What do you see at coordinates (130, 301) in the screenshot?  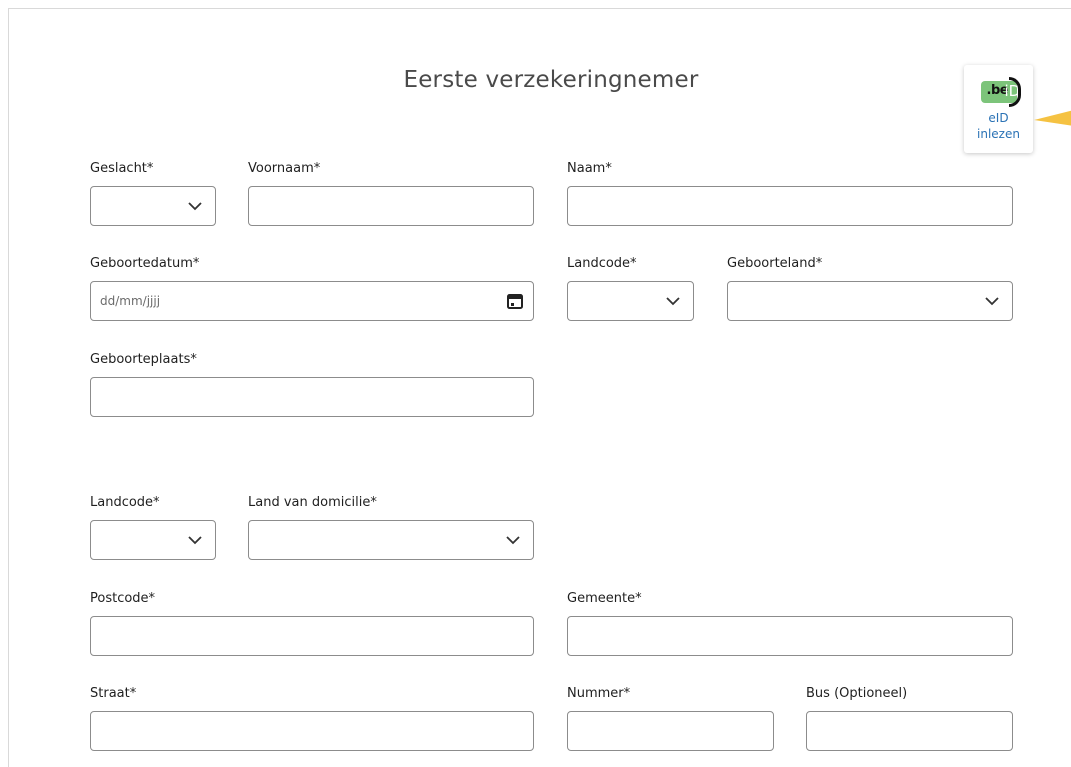 I see `geboortedatum-placeholder: dd/mm/jjjj` at bounding box center [130, 301].